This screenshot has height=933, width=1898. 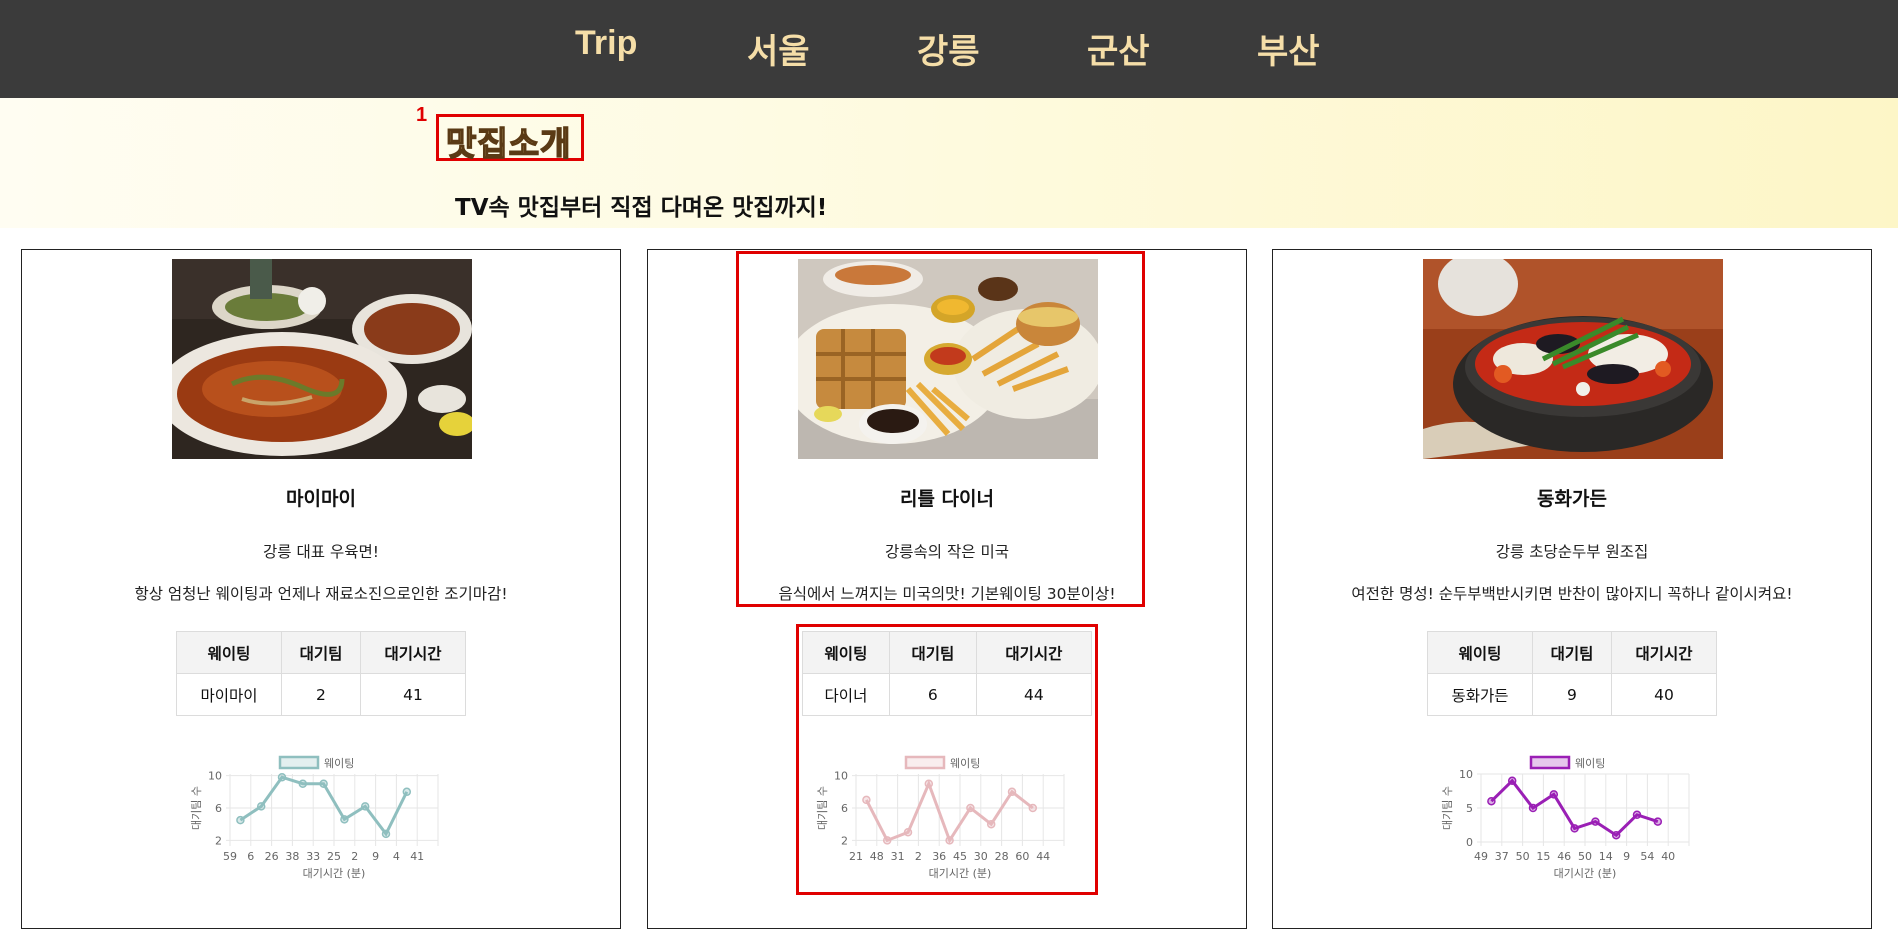 I want to click on x-tick-label: 6, so click(x=250, y=856).